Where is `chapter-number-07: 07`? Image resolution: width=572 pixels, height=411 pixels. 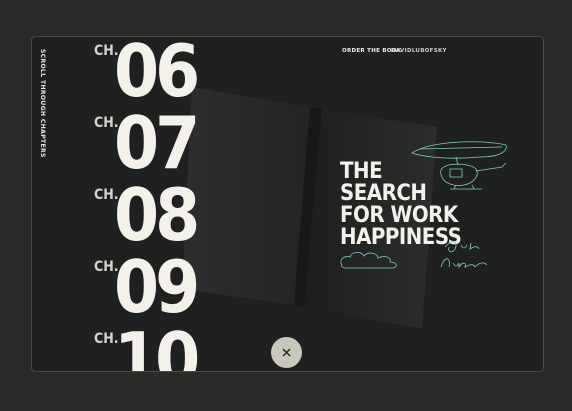 chapter-number-07: 07 is located at coordinates (157, 143).